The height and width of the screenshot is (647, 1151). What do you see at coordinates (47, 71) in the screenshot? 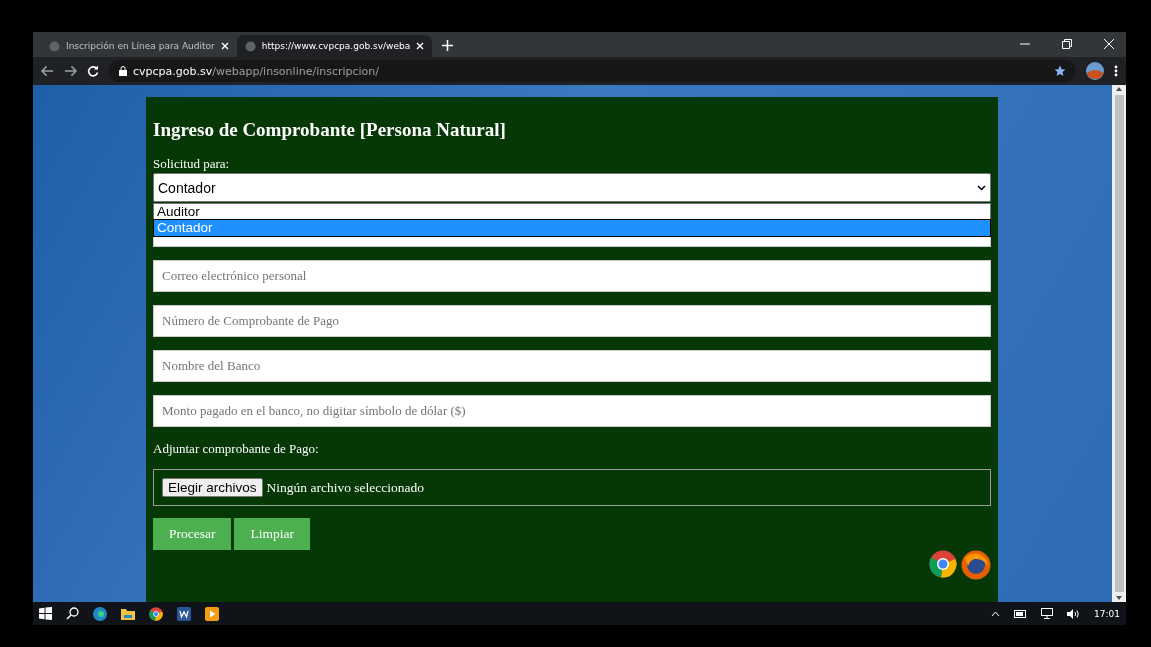
I see `back-arrow-icon` at bounding box center [47, 71].